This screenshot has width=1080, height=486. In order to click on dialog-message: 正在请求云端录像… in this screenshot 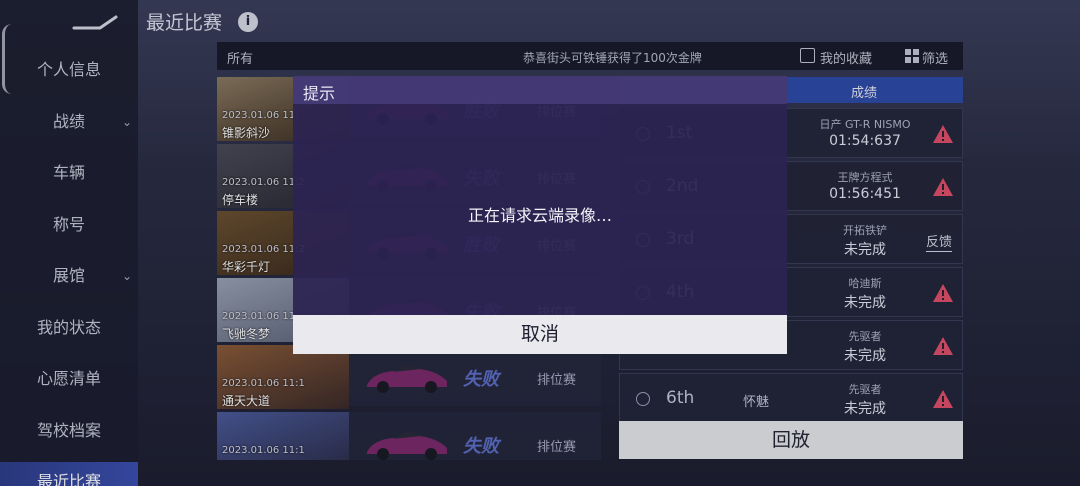, I will do `click(539, 215)`.